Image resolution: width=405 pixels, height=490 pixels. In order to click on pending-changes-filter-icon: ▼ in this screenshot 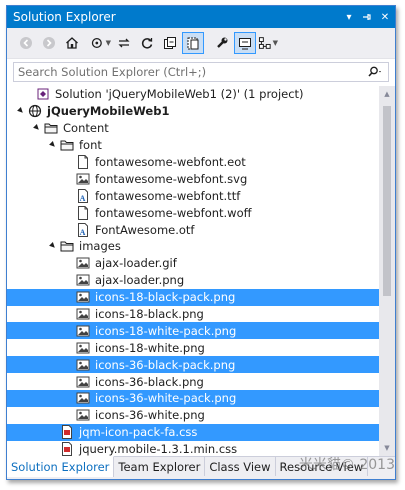, I will do `click(101, 43)`.